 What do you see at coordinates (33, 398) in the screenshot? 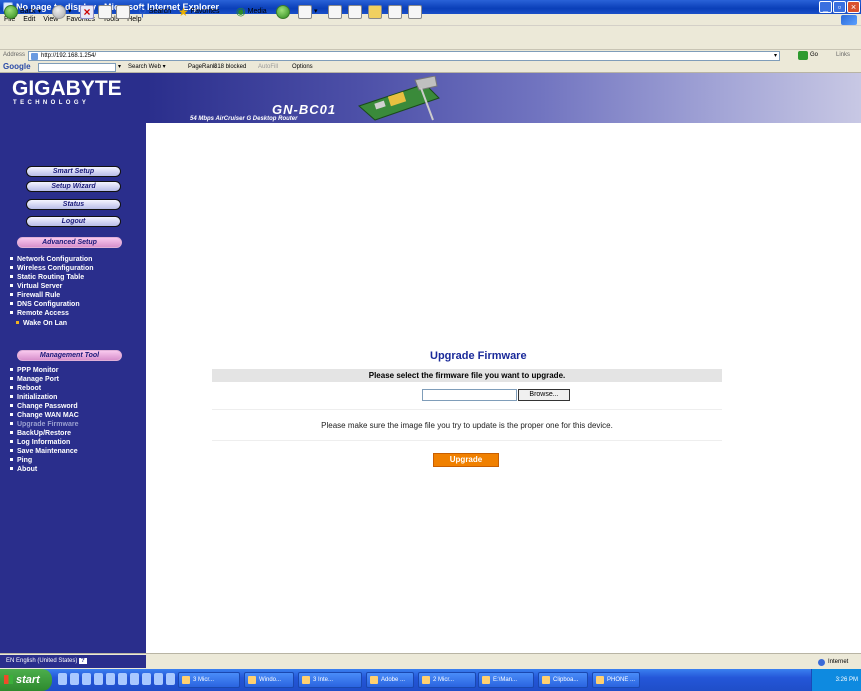
I see `nav-initialization: Initialization` at bounding box center [33, 398].